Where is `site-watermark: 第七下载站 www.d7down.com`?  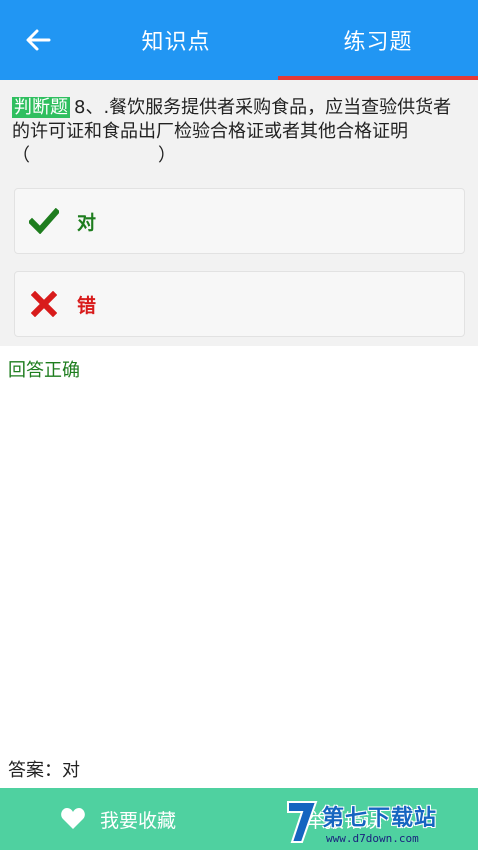 site-watermark: 第七下载站 www.d7down.com is located at coordinates (380, 823).